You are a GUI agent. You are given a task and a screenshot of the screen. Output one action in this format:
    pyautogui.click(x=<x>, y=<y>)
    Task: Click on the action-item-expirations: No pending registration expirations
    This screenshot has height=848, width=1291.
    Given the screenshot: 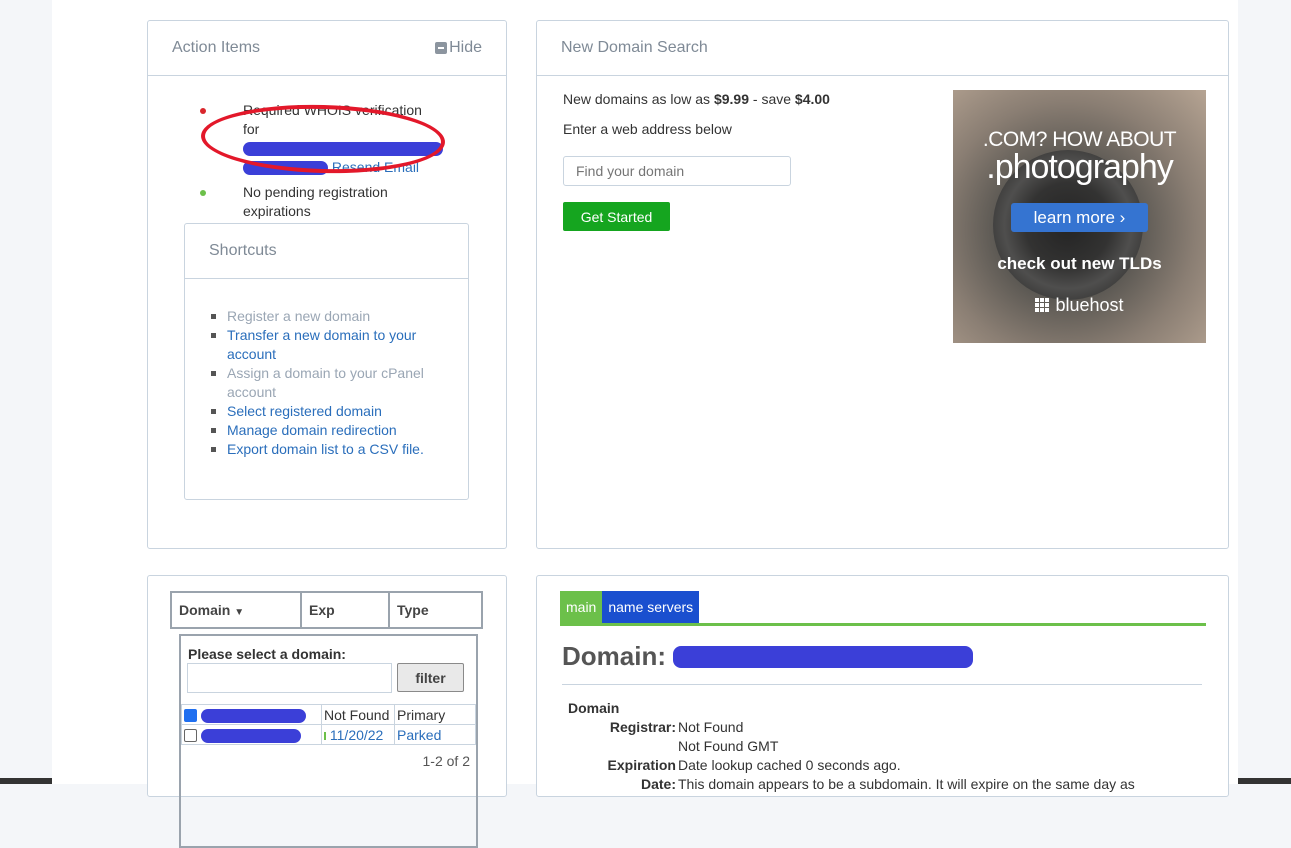 What is the action you would take?
    pyautogui.click(x=316, y=202)
    